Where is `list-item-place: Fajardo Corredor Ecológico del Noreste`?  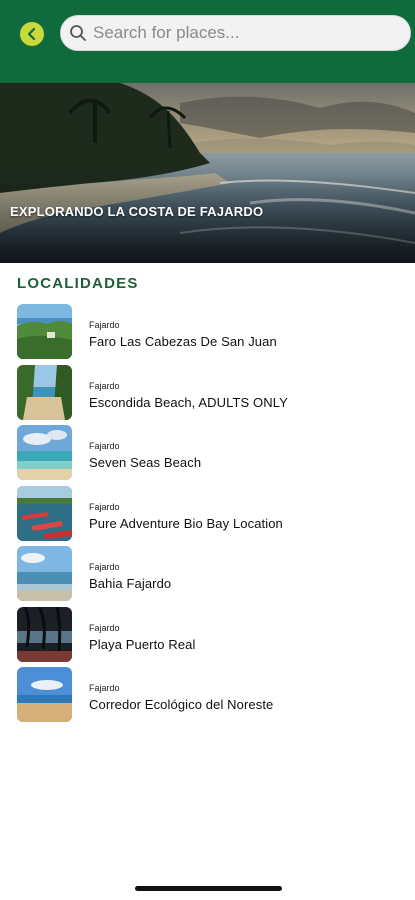 list-item-place: Fajardo Corredor Ecológico del Noreste is located at coordinates (207, 697).